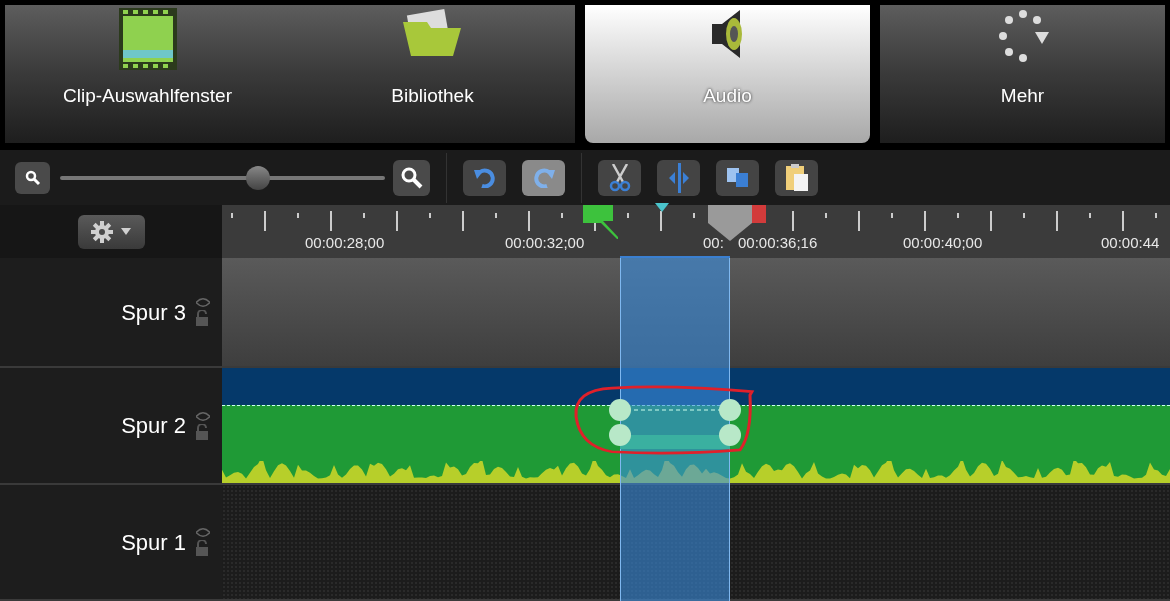  I want to click on paste-button, so click(796, 177).